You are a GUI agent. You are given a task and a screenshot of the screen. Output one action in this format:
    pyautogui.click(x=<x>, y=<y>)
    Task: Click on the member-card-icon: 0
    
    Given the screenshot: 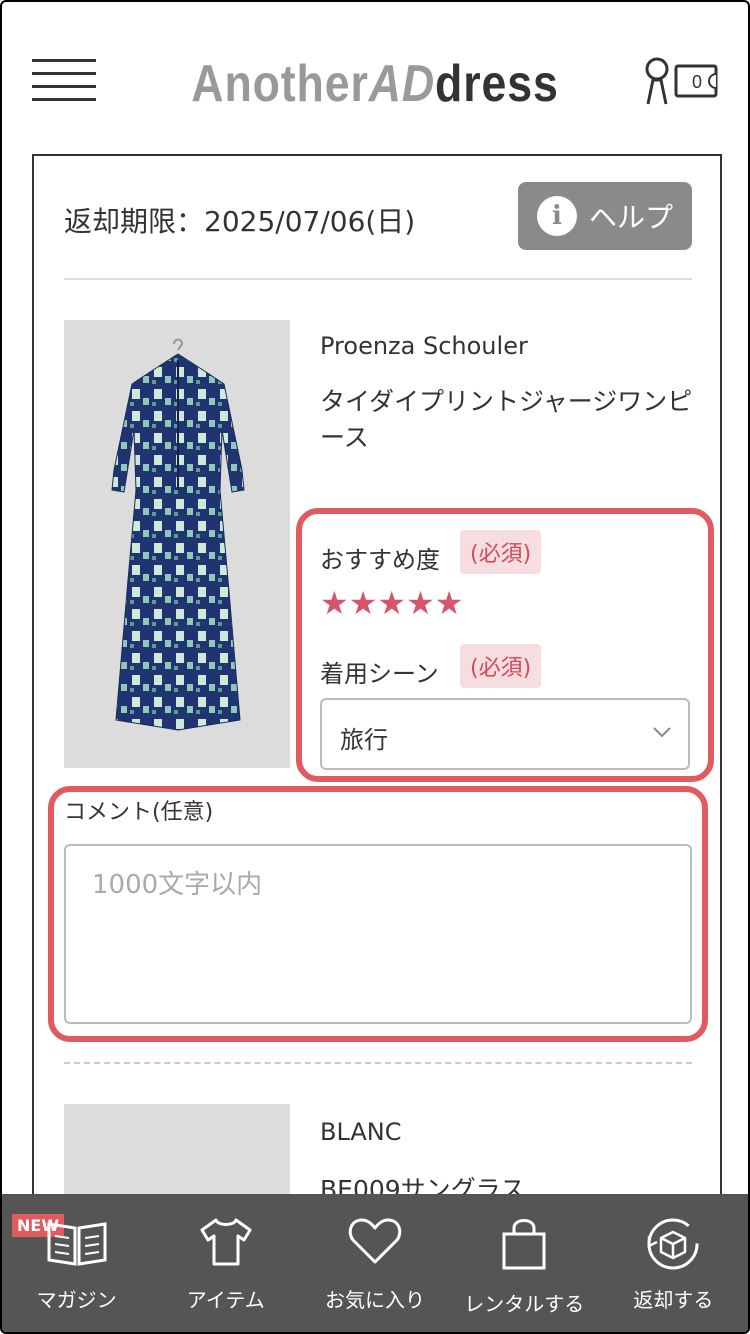 What is the action you would take?
    pyautogui.click(x=682, y=81)
    